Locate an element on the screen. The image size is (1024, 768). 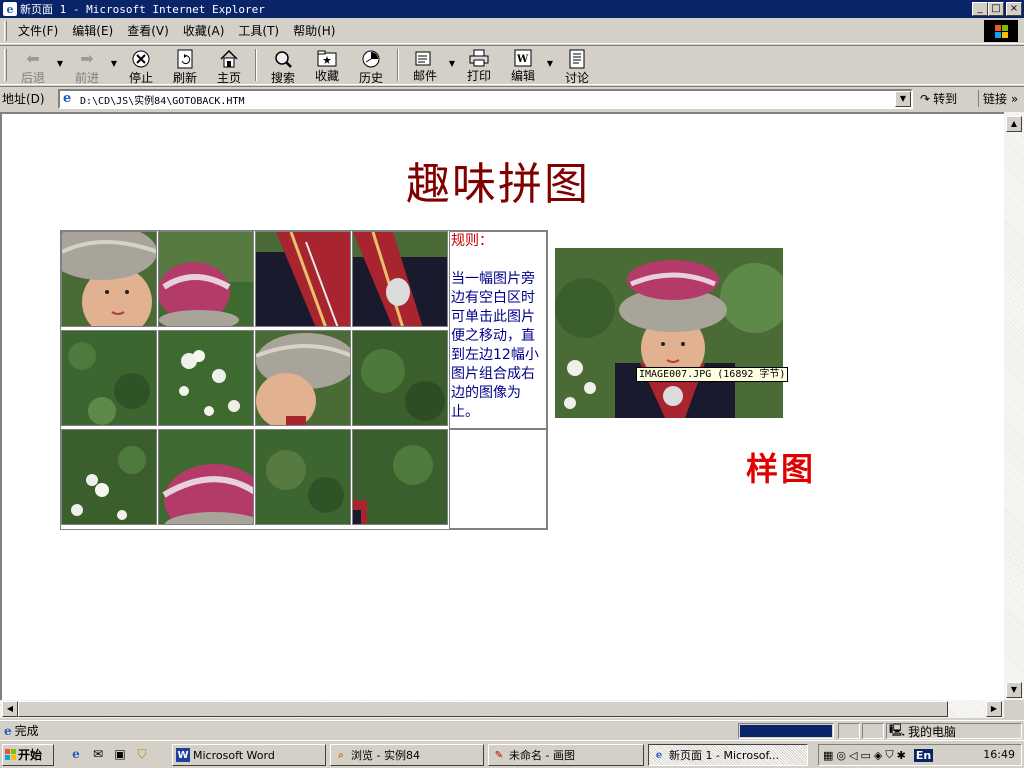
page-icon: e is located at coordinates (67, 98).